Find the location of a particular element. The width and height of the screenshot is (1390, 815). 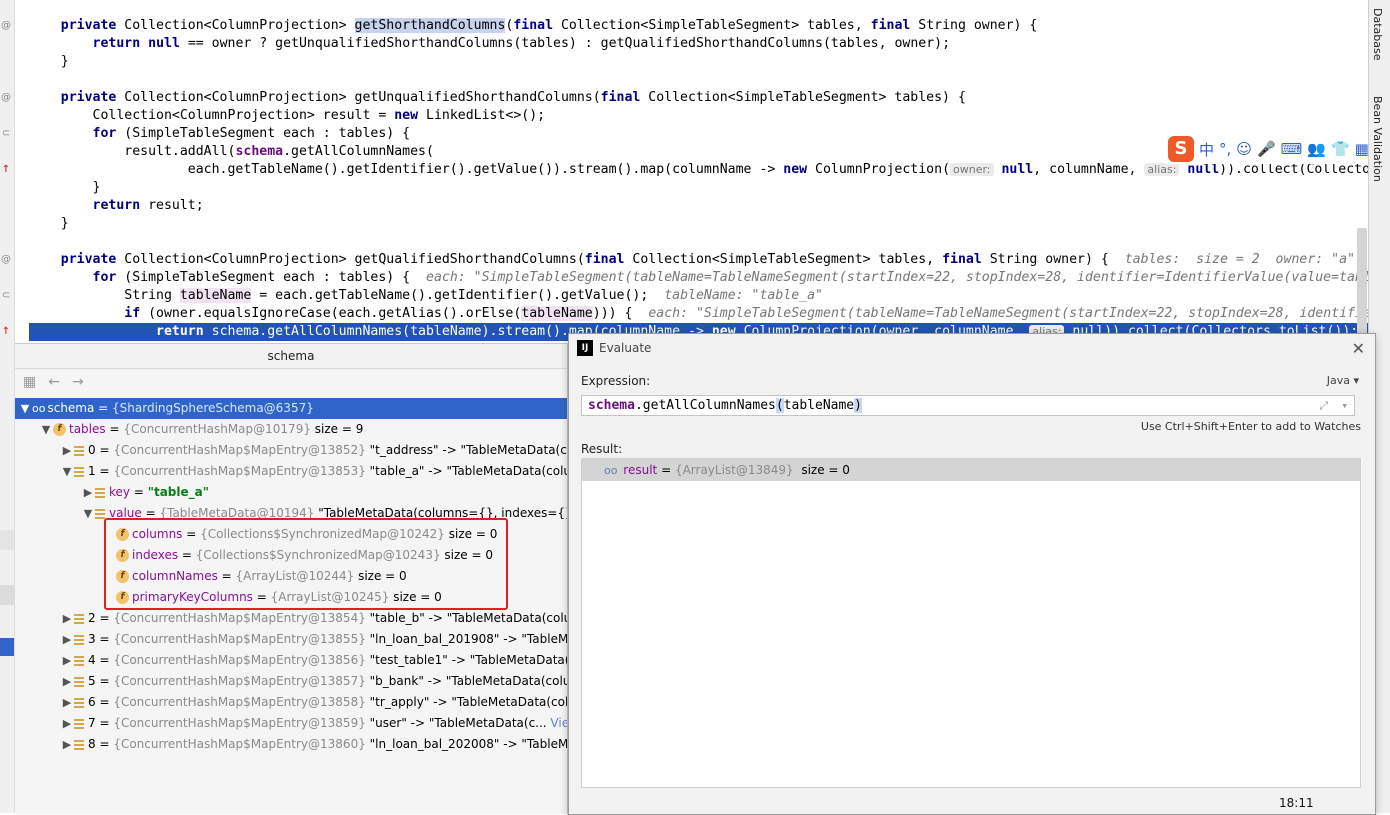

code-token: result.addAll( is located at coordinates (132, 151).